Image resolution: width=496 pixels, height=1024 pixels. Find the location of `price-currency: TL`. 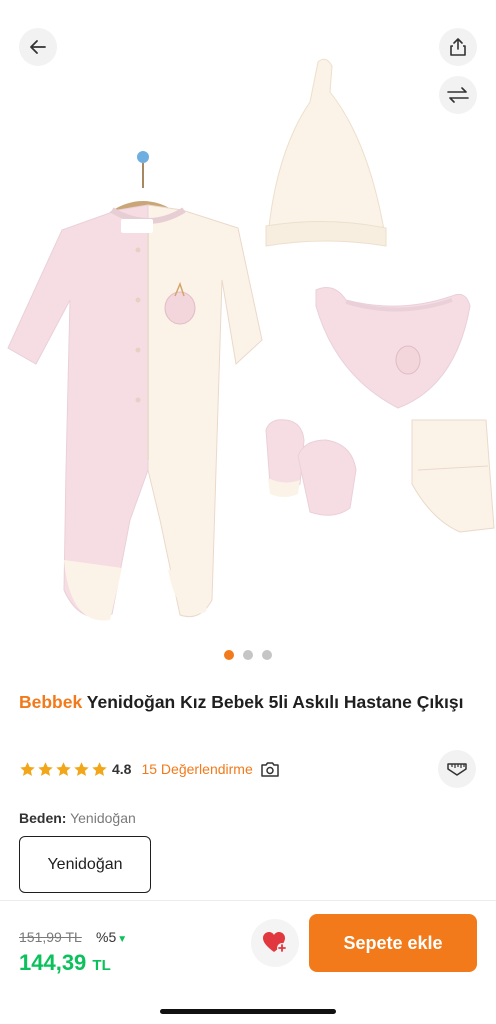

price-currency: TL is located at coordinates (101, 965).